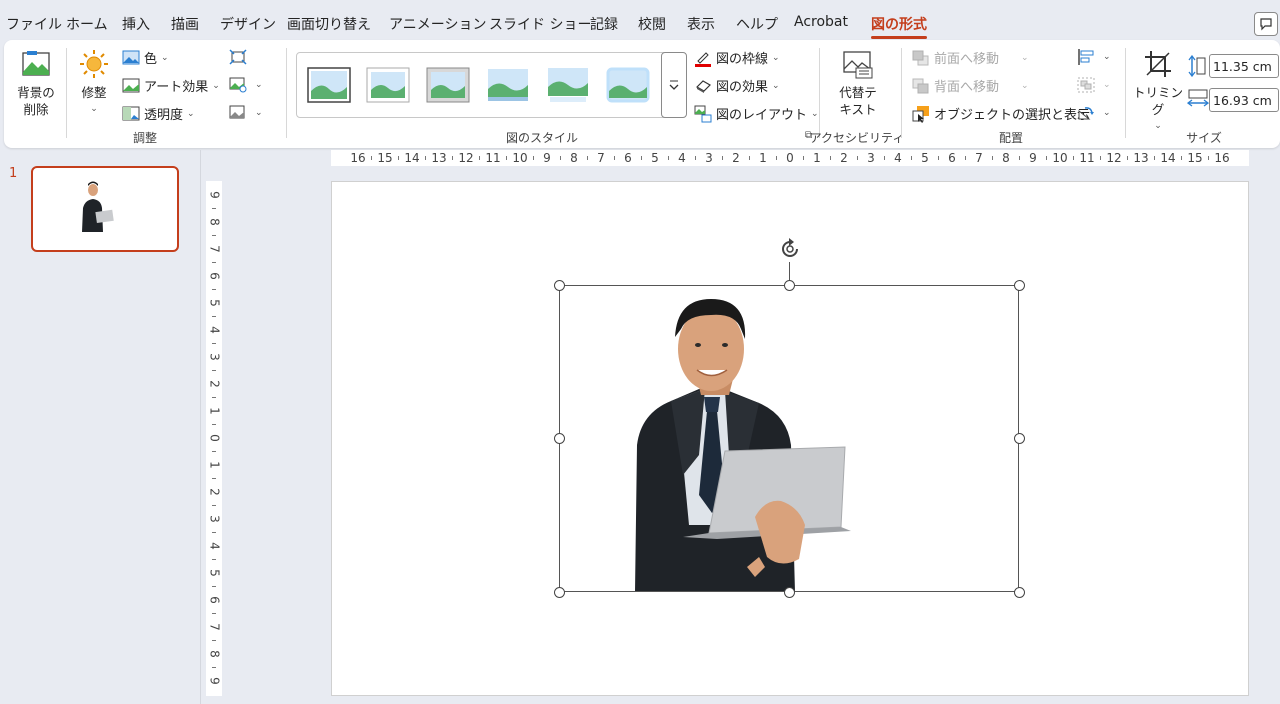 This screenshot has height=704, width=1280. I want to click on selection-pane-label: オブジェクトの選択と表示, so click(1012, 115).